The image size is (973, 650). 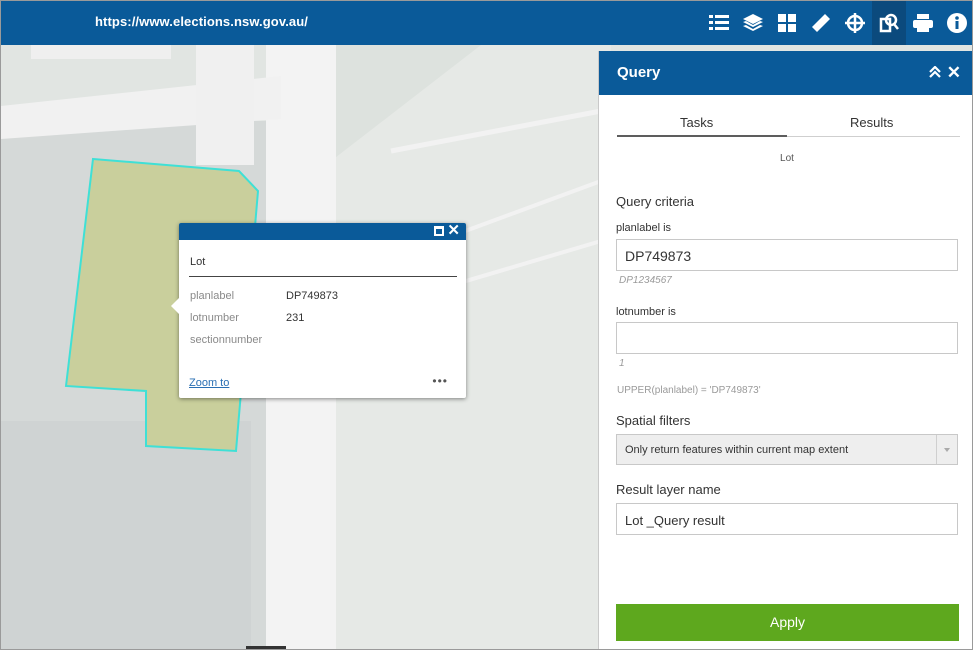 I want to click on query-layer-name: Lot, so click(x=787, y=158).